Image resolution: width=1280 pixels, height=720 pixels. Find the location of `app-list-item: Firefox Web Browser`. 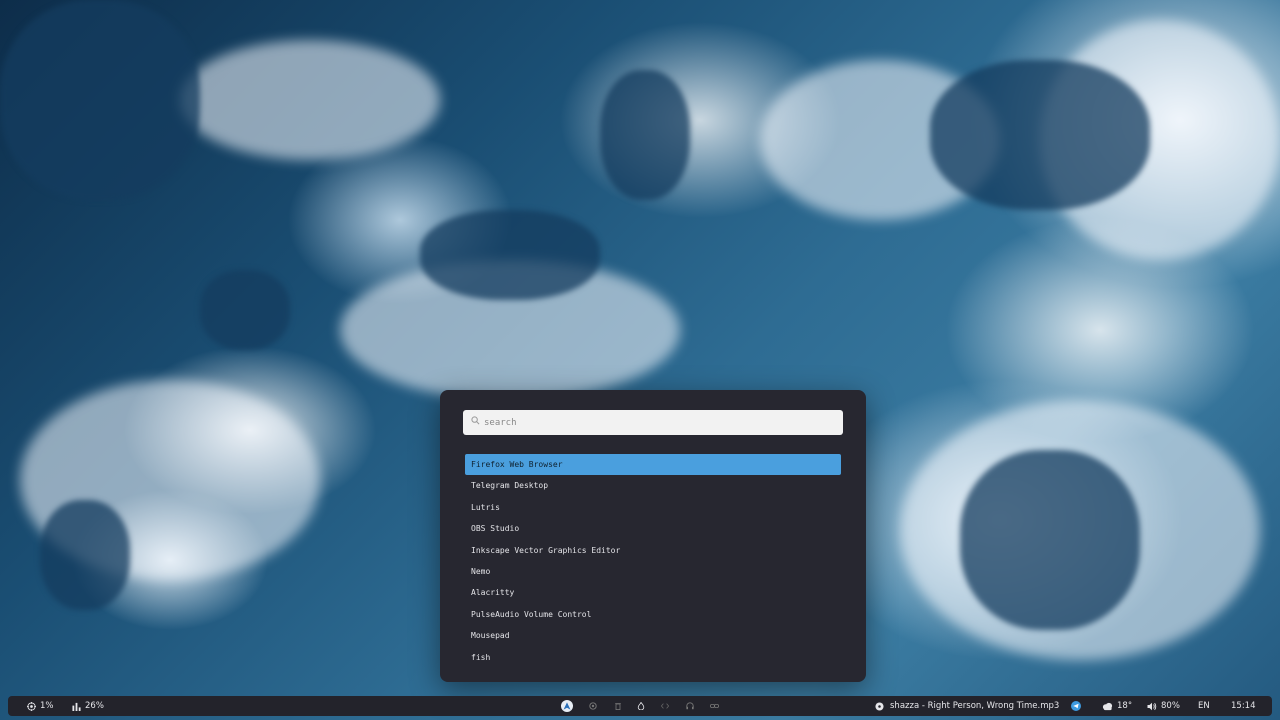

app-list-item: Firefox Web Browser is located at coordinates (653, 465).